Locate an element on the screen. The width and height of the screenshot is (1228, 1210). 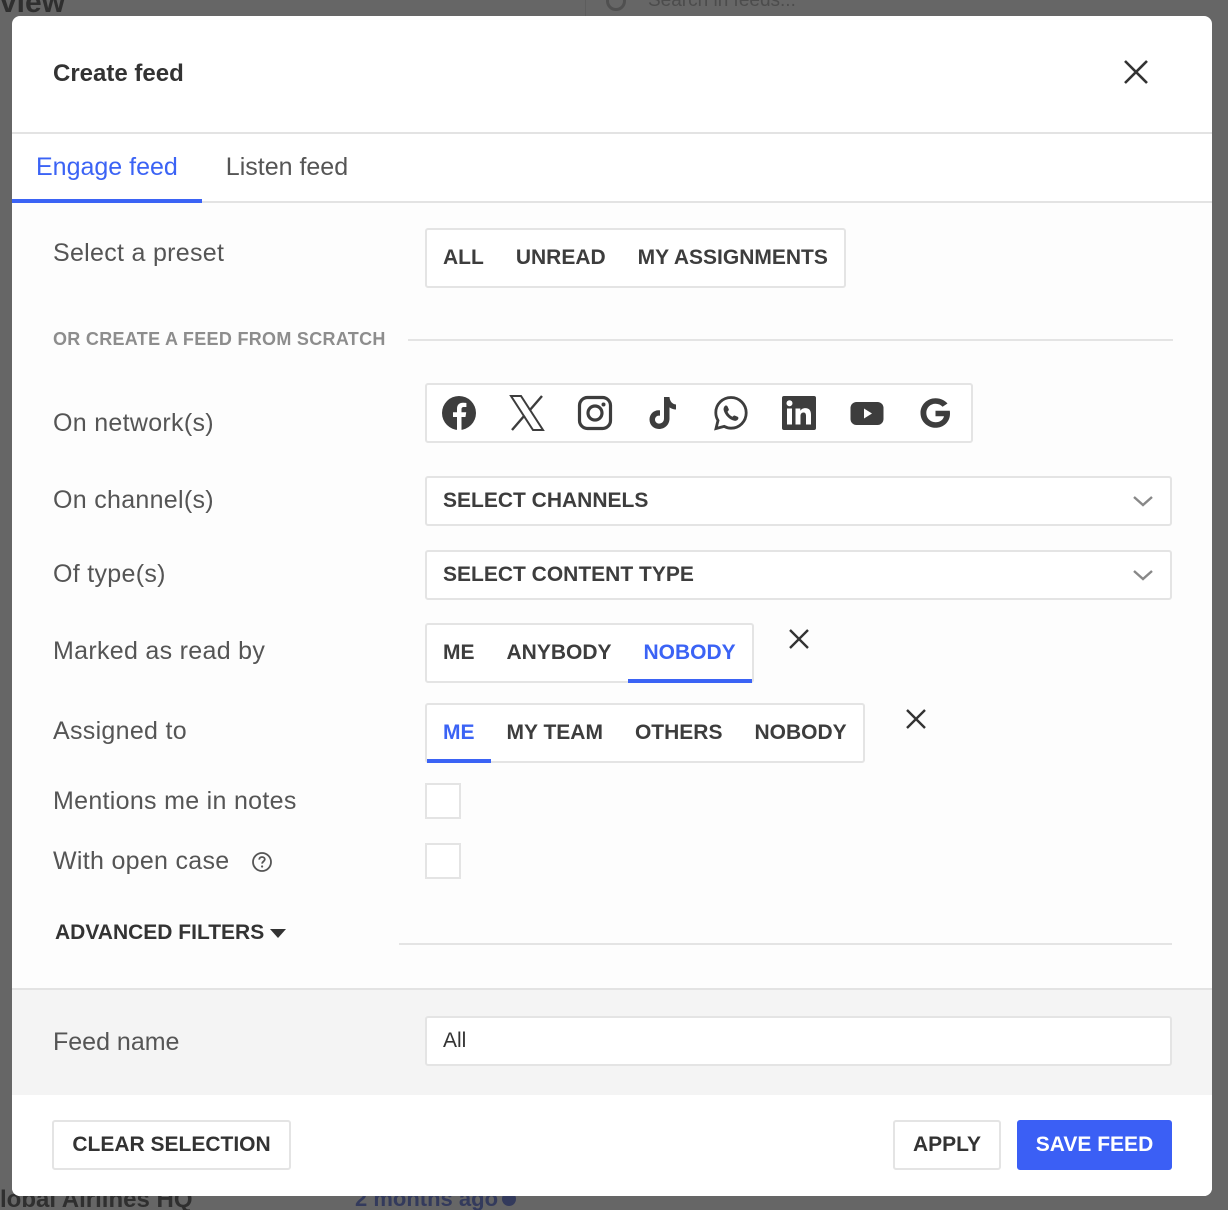
marked-read-nobody: NOBODY is located at coordinates (689, 654).